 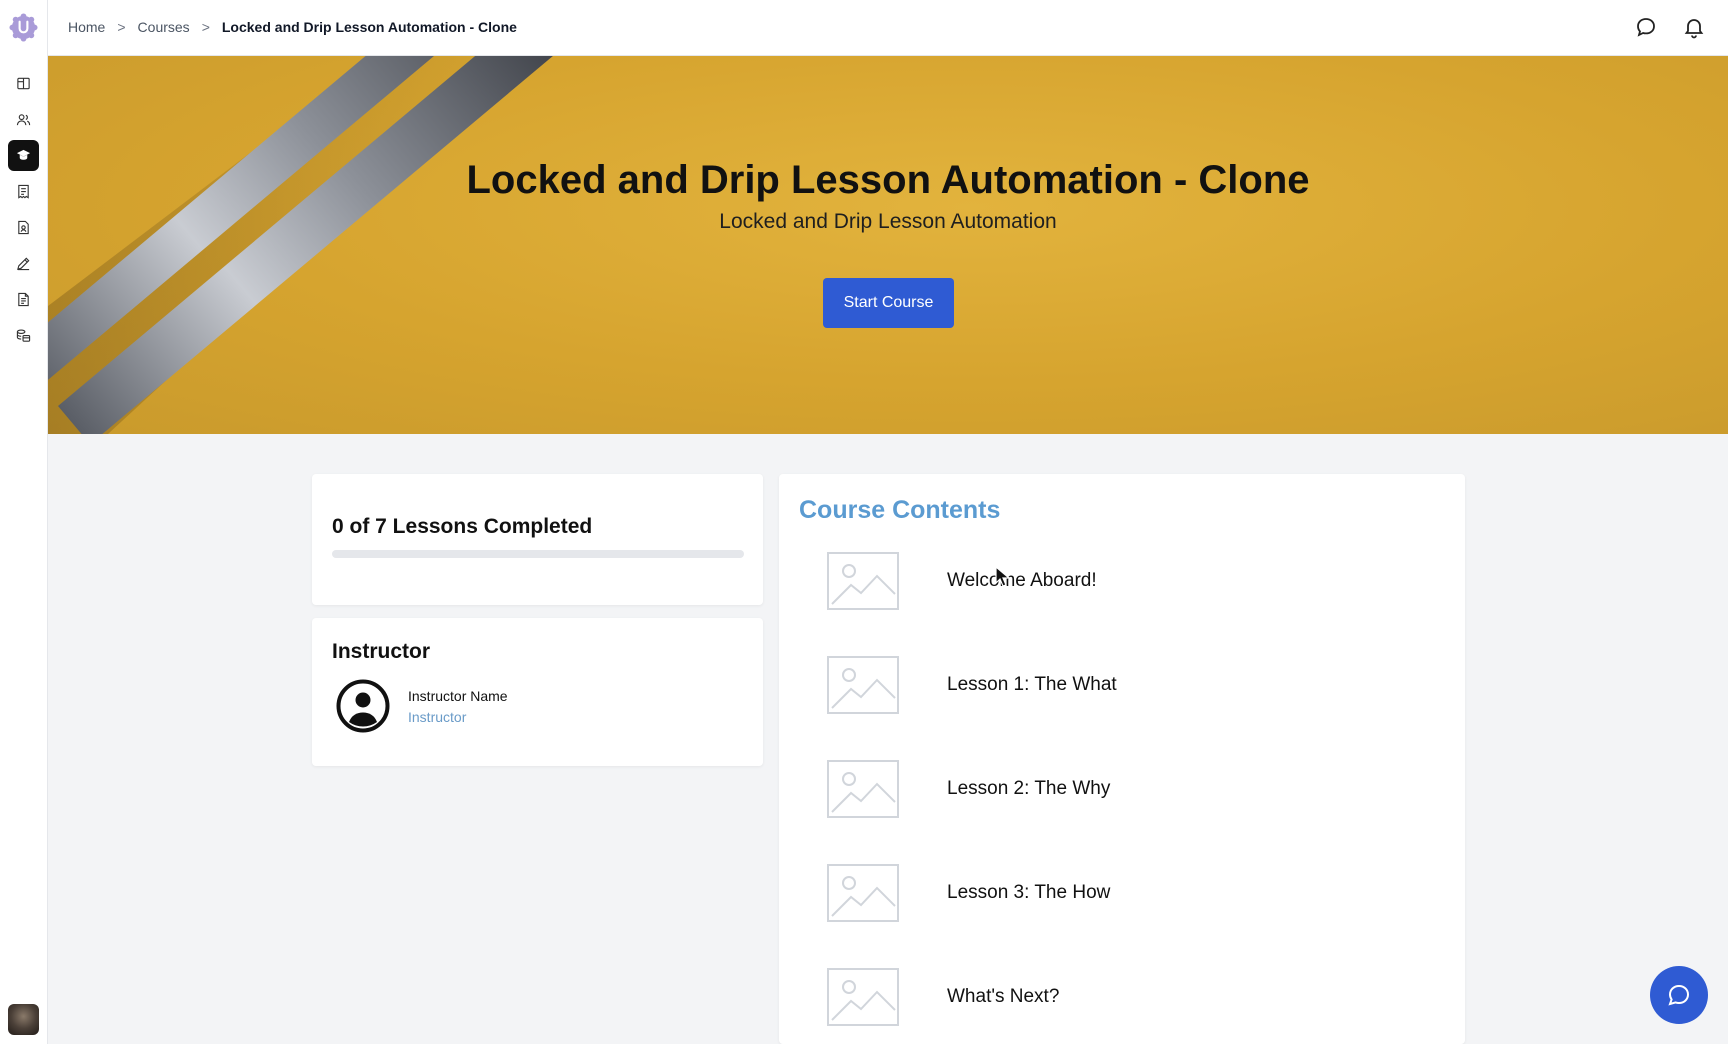 What do you see at coordinates (24, 522) in the screenshot?
I see `sidebar` at bounding box center [24, 522].